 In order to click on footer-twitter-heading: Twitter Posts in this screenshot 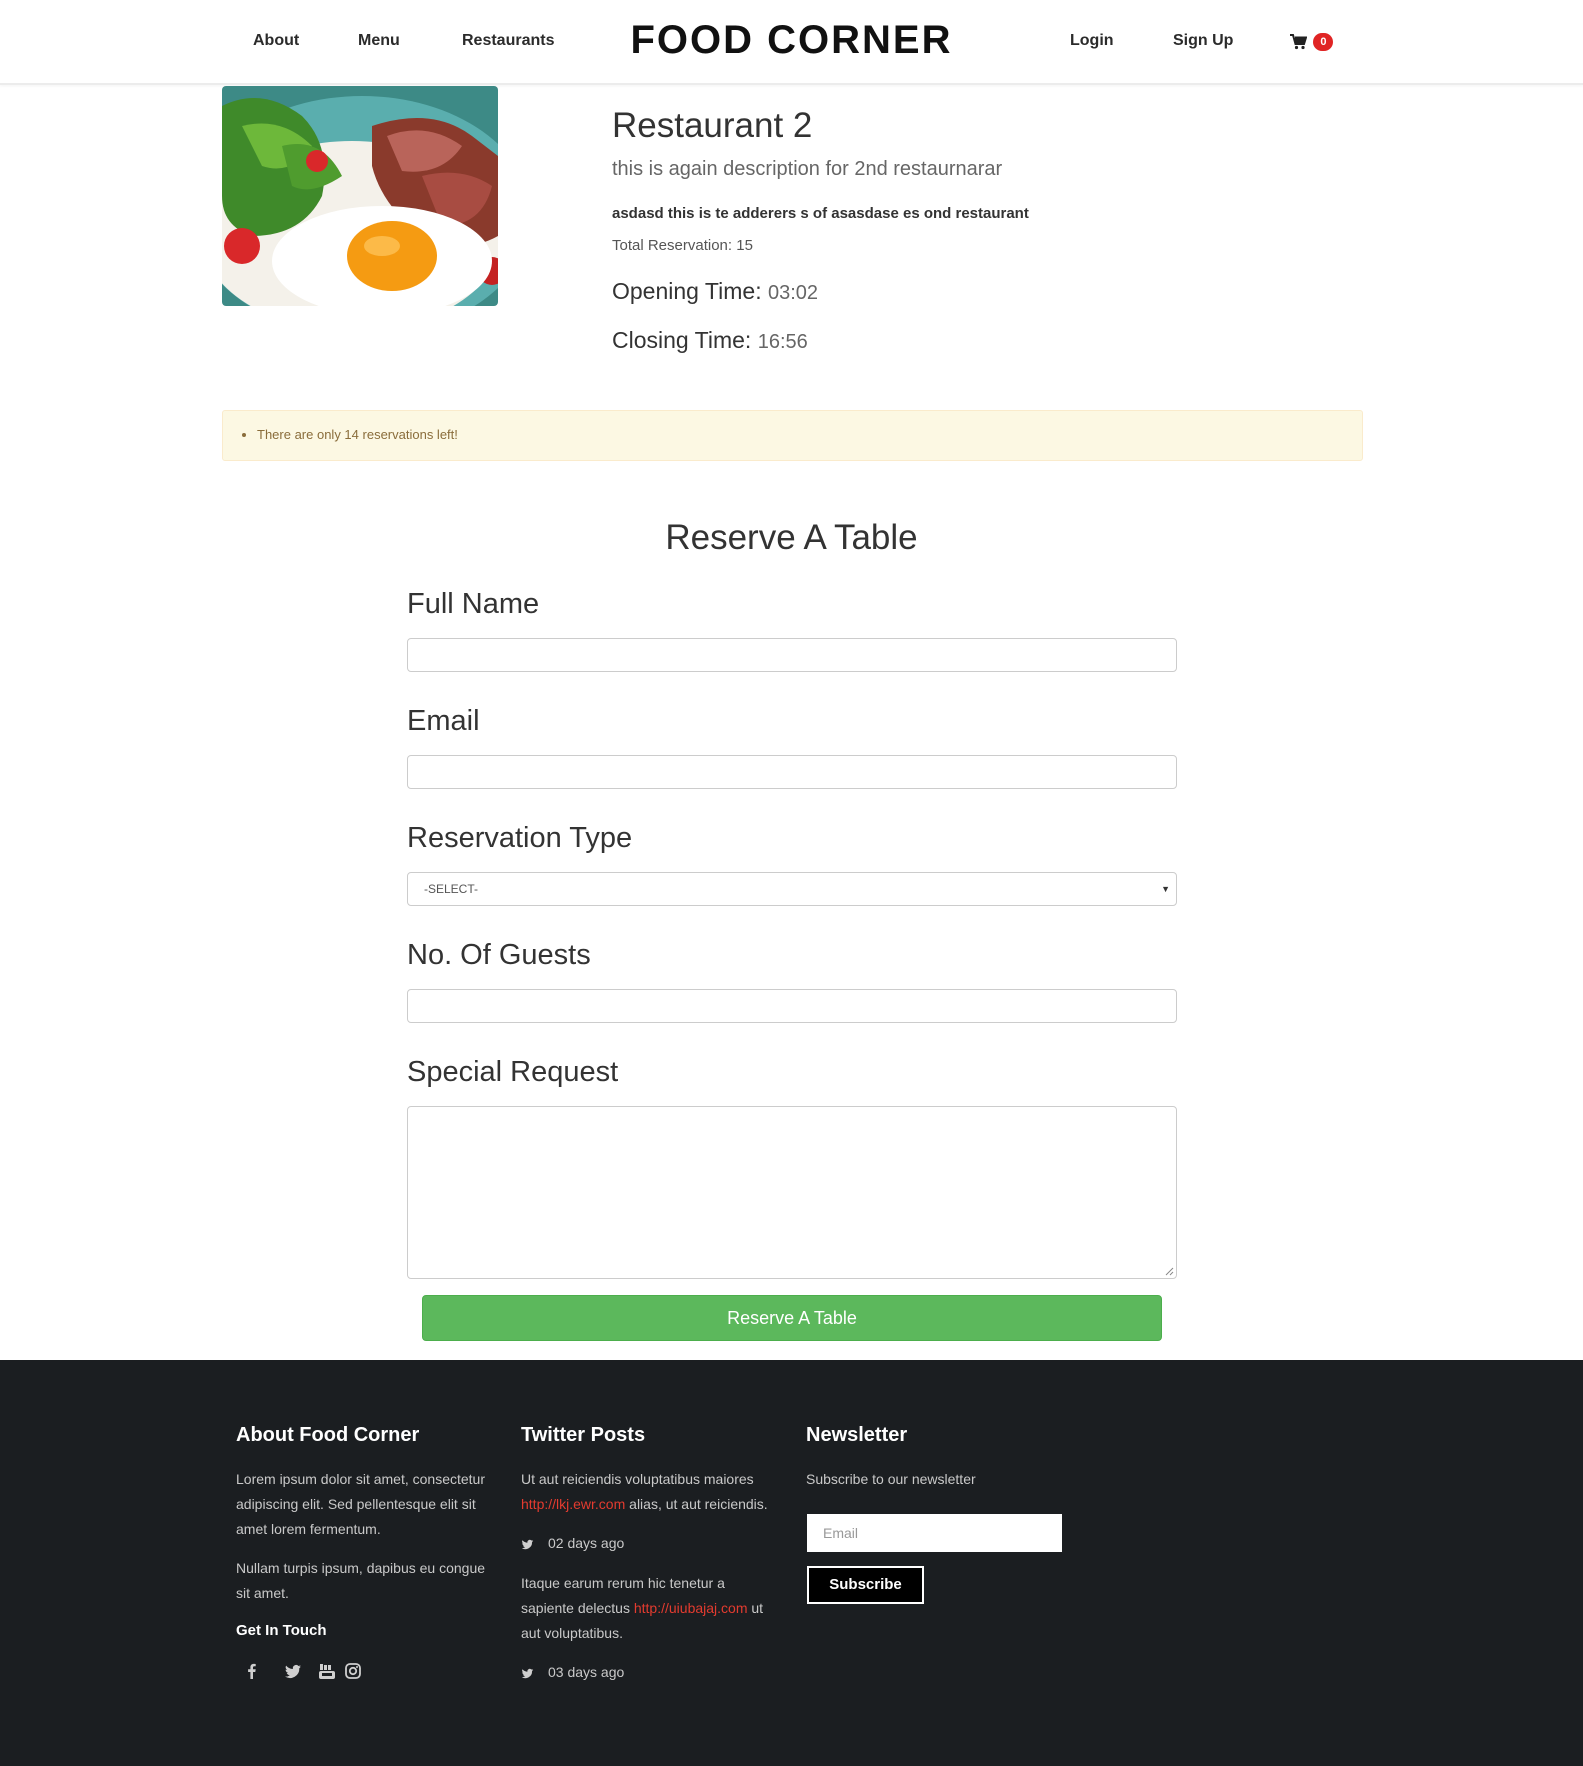, I will do `click(583, 1435)`.